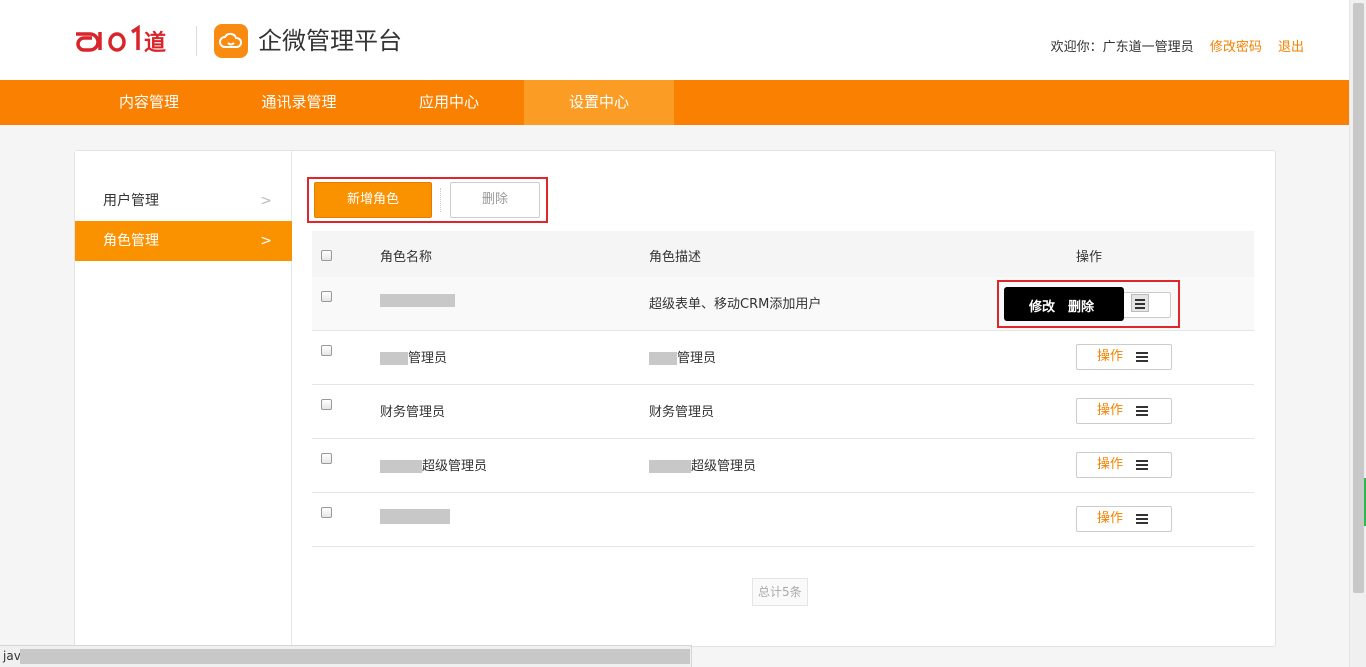 Image resolution: width=1366 pixels, height=667 pixels. What do you see at coordinates (599, 102) in the screenshot?
I see `tab-settings-center: 设置中心` at bounding box center [599, 102].